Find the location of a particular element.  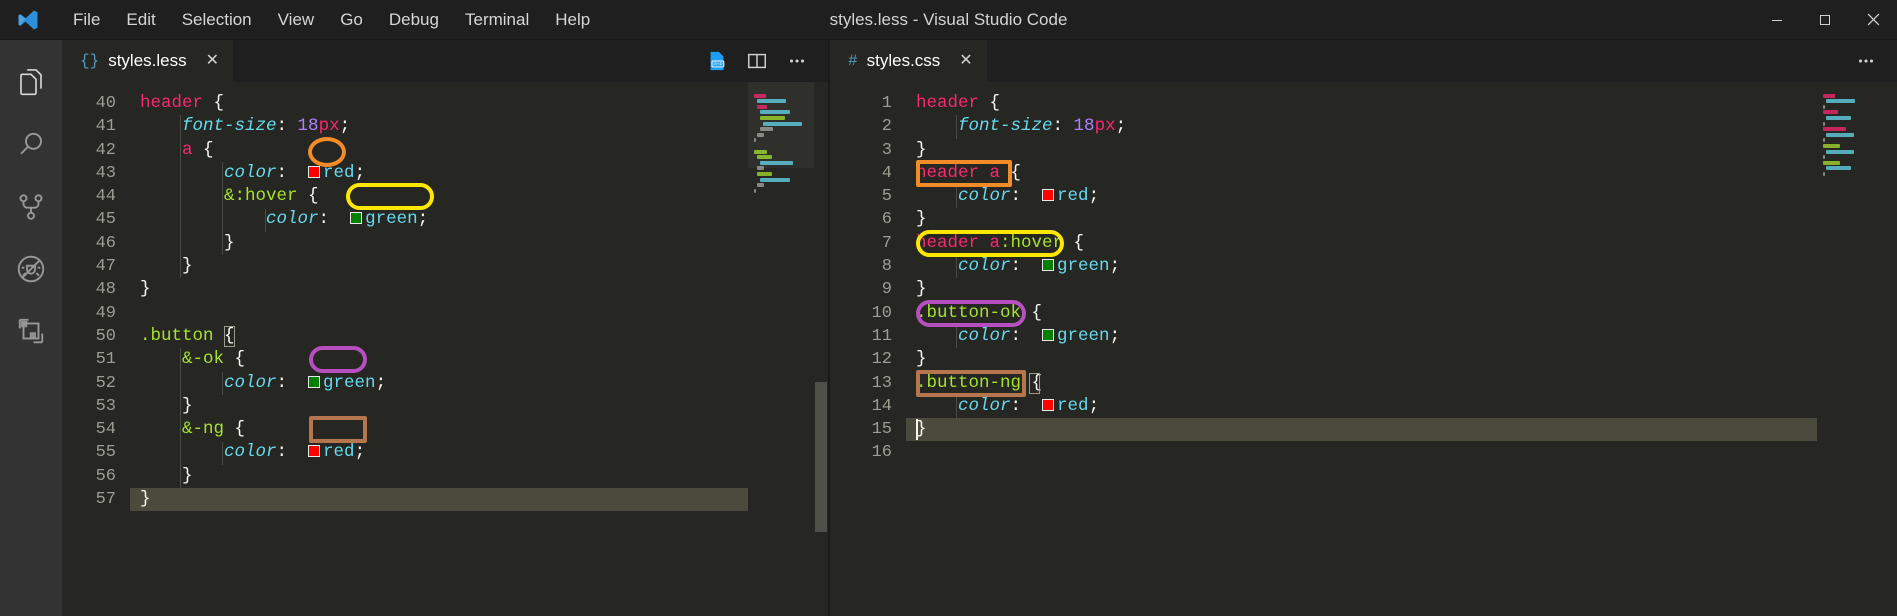

code-line: .button { is located at coordinates (439, 336).